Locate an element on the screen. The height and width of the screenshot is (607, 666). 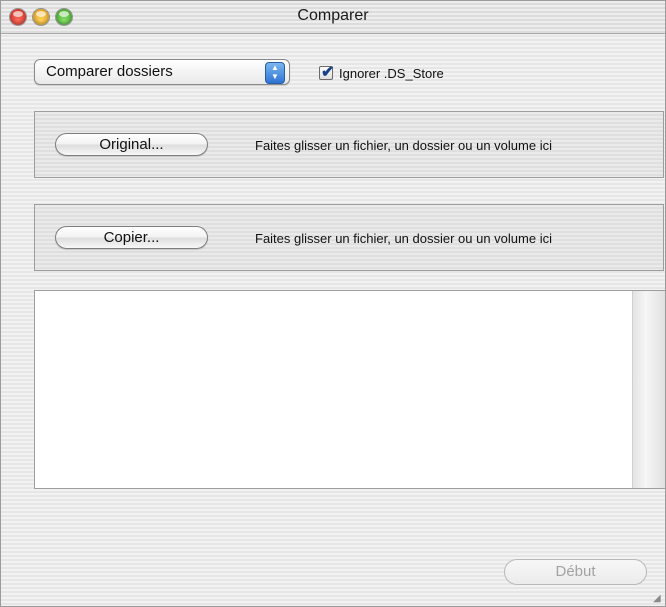
results-scrollbar is located at coordinates (648, 389).